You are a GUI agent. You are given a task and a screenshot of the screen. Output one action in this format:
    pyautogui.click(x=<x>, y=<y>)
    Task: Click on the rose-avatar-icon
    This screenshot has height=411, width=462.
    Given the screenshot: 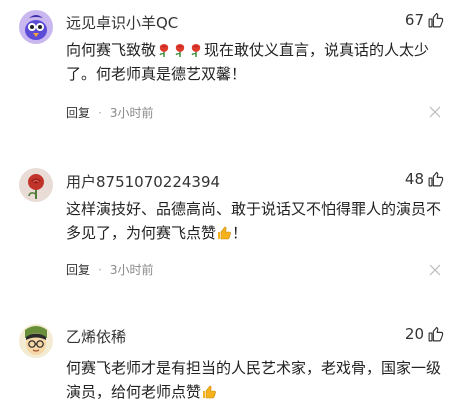 What is the action you would take?
    pyautogui.click(x=36, y=185)
    